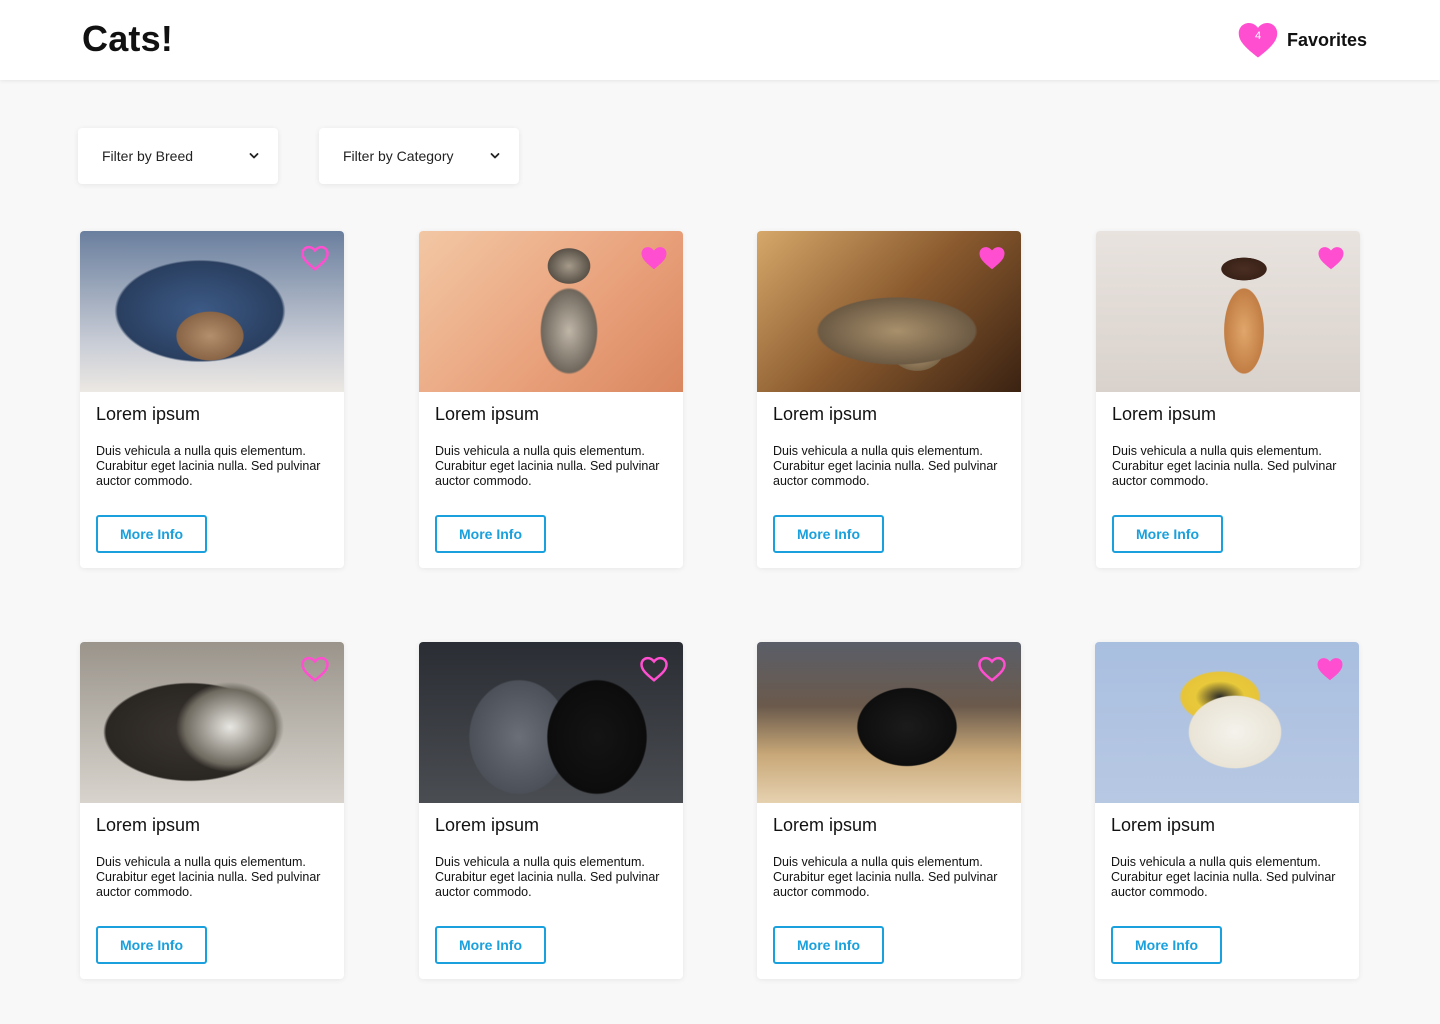 The width and height of the screenshot is (1440, 1024). Describe the element at coordinates (127, 39) in the screenshot. I see `app-logo: Cats!` at that location.